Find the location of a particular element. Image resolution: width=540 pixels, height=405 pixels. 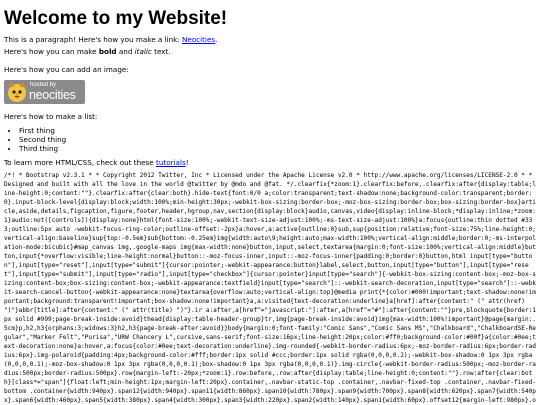

neocities-wordmark: neocities is located at coordinates (52, 95).